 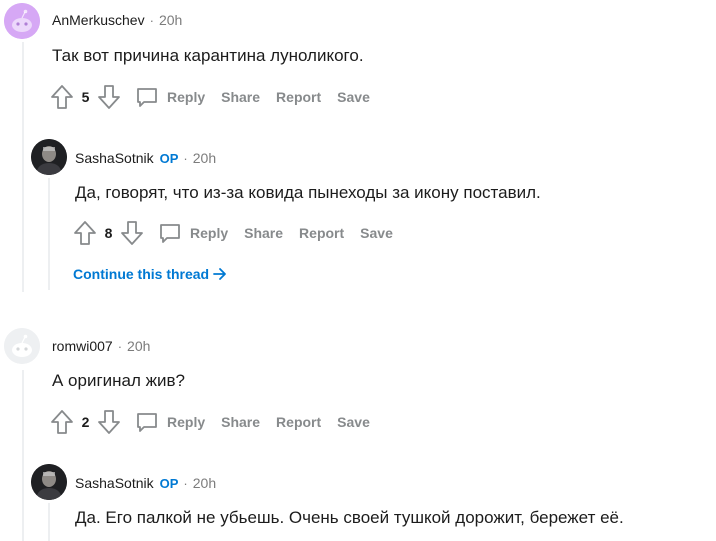 What do you see at coordinates (108, 233) in the screenshot?
I see `vote-score: 8` at bounding box center [108, 233].